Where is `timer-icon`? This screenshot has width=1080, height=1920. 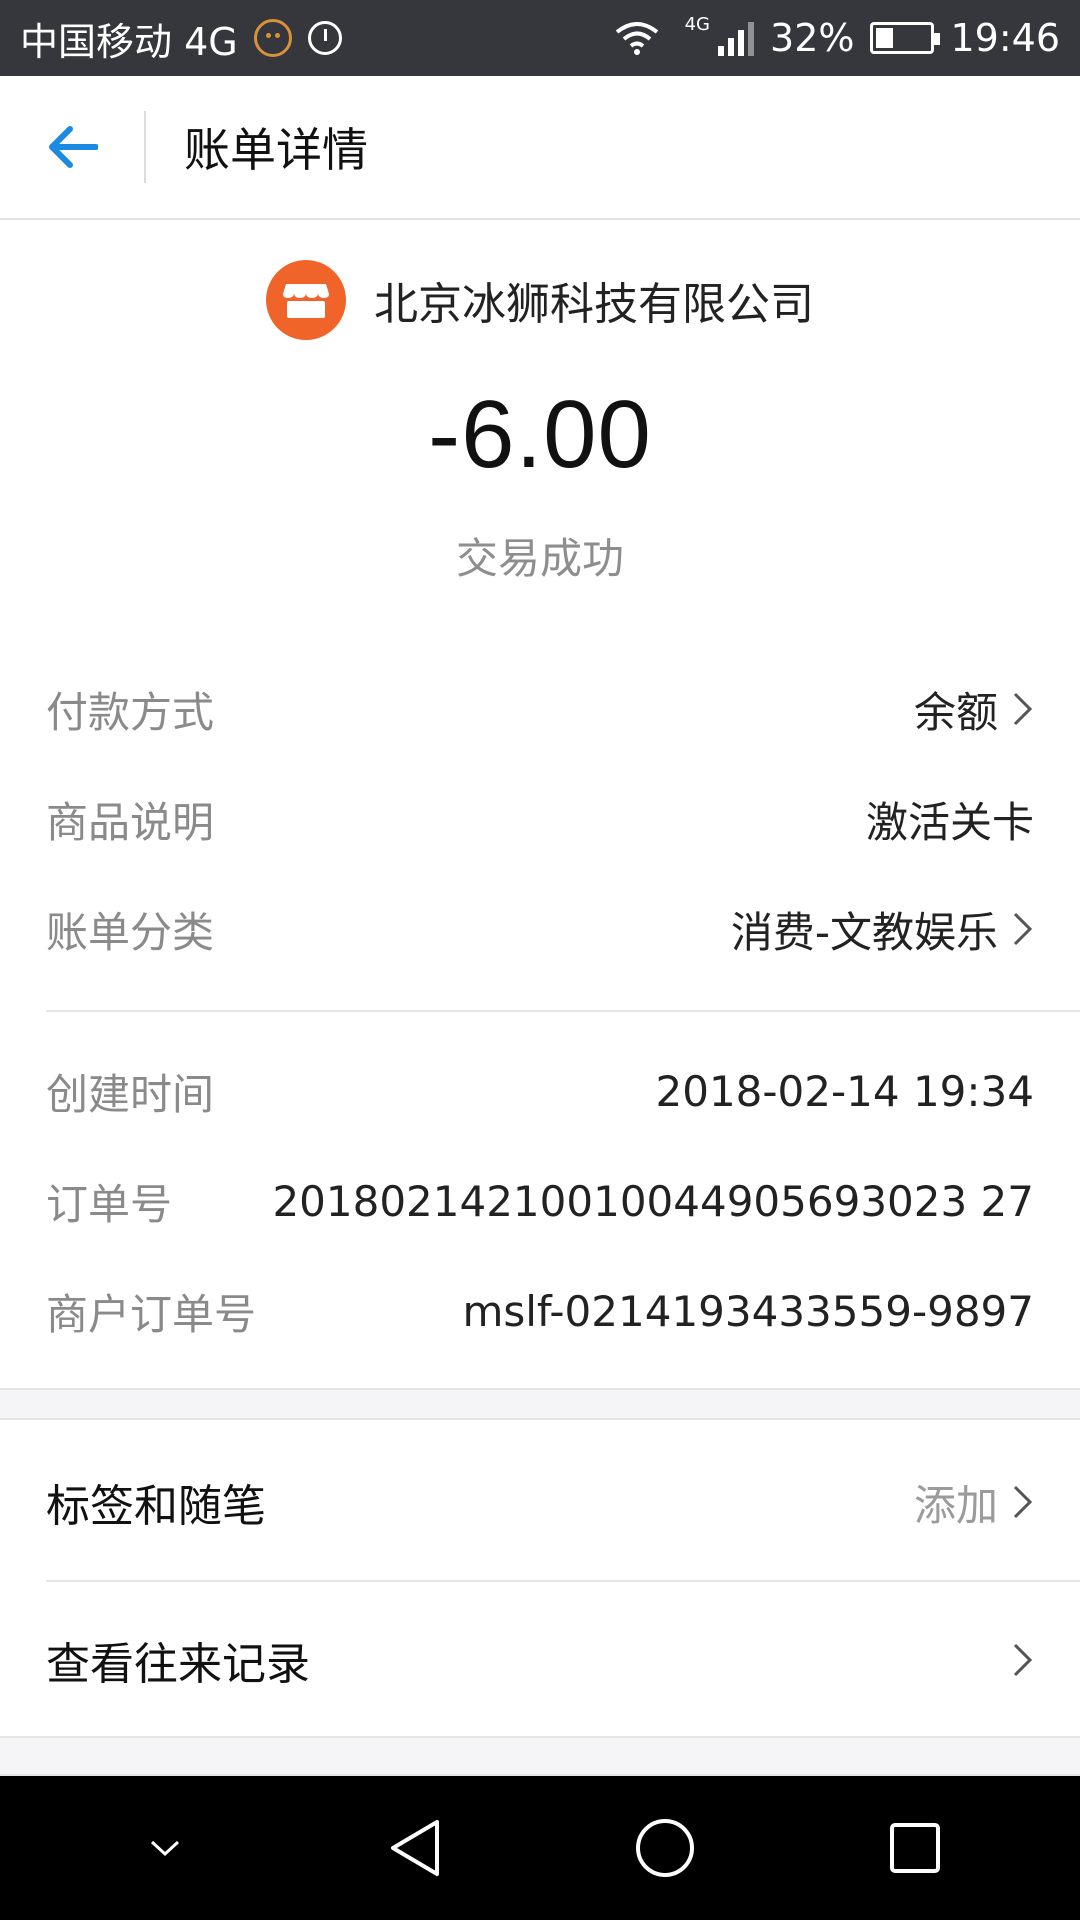 timer-icon is located at coordinates (324, 38).